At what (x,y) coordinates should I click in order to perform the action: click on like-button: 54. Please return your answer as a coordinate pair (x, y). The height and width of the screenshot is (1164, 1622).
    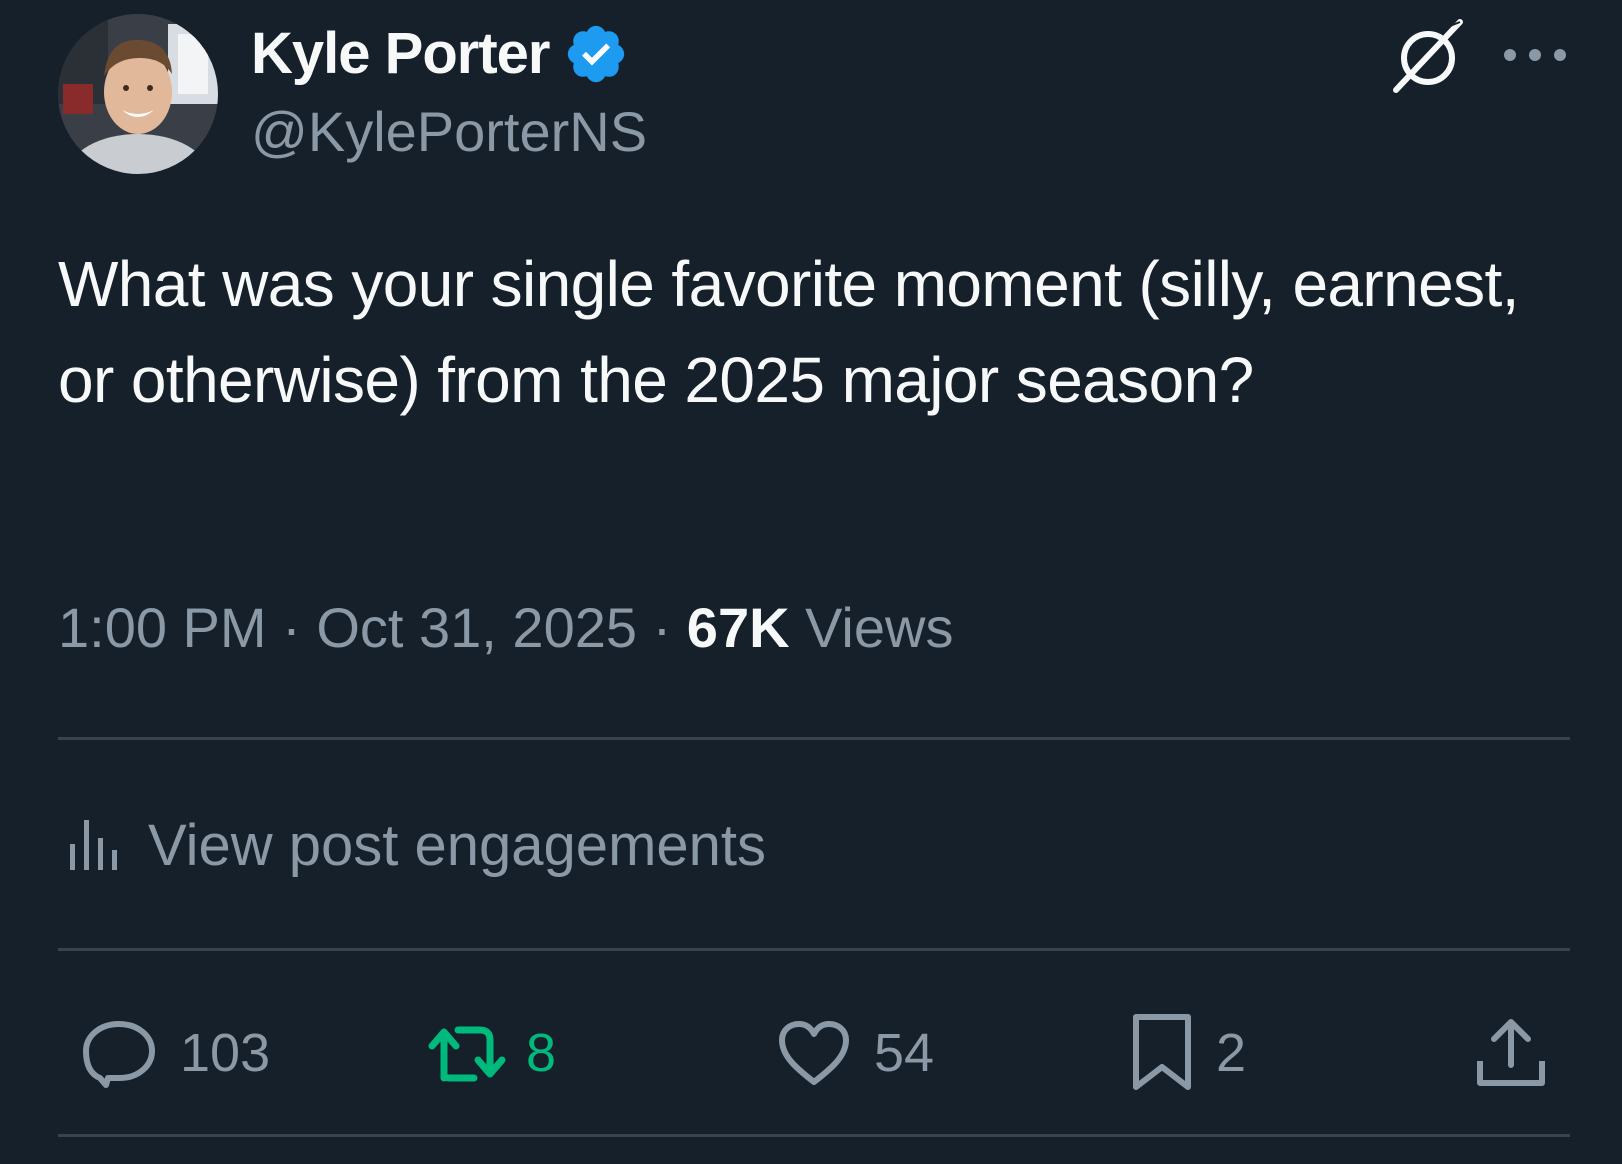
    Looking at the image, I should click on (855, 1053).